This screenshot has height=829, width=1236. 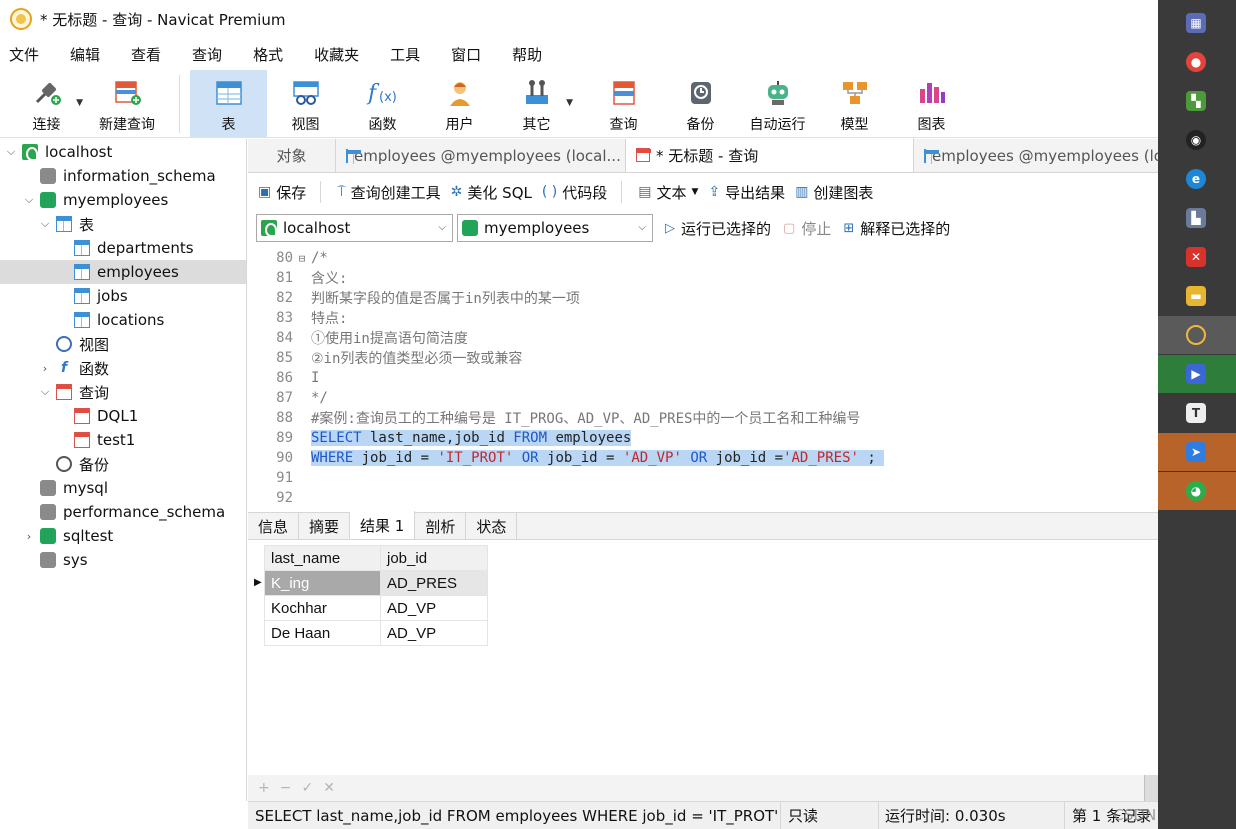 What do you see at coordinates (668, 192) in the screenshot?
I see `text-button: ▤ 文本 ▼` at bounding box center [668, 192].